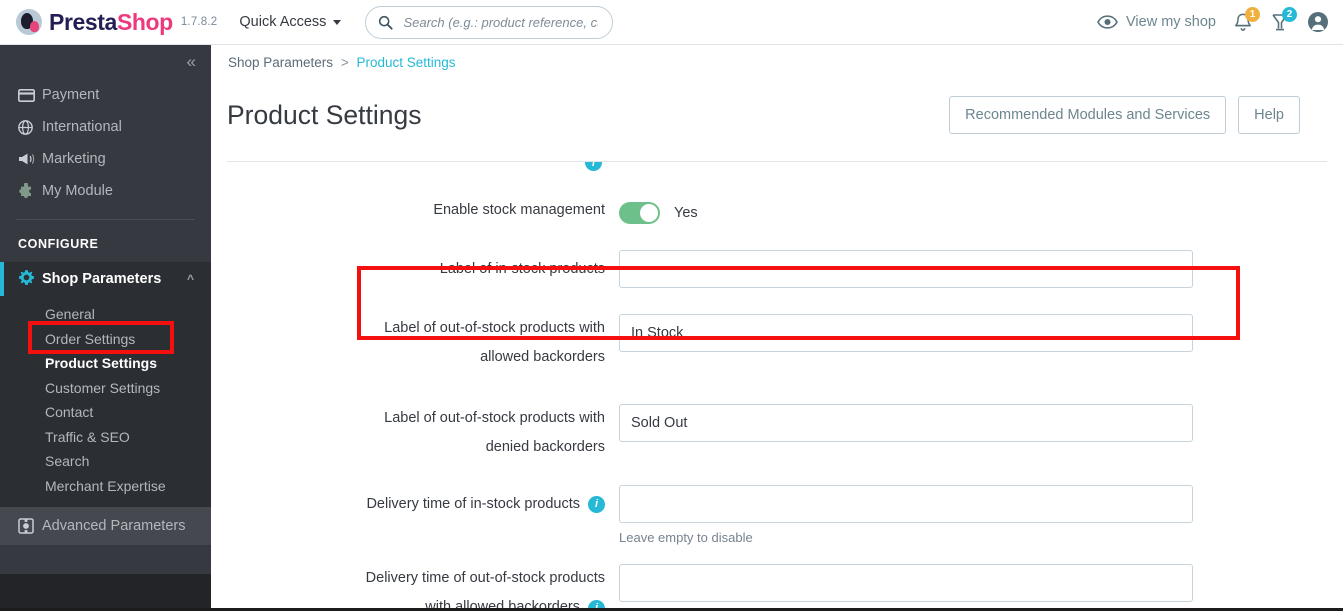 The width and height of the screenshot is (1343, 611). Describe the element at coordinates (144, 21) in the screenshot. I see `logo-text-shop: Shop` at that location.